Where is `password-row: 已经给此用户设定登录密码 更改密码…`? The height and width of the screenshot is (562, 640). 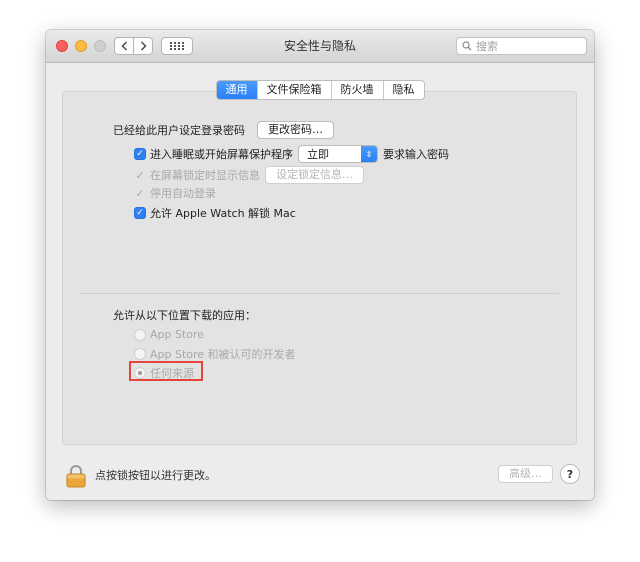 password-row: 已经给此用户设定登录密码 更改密码… is located at coordinates (223, 130).